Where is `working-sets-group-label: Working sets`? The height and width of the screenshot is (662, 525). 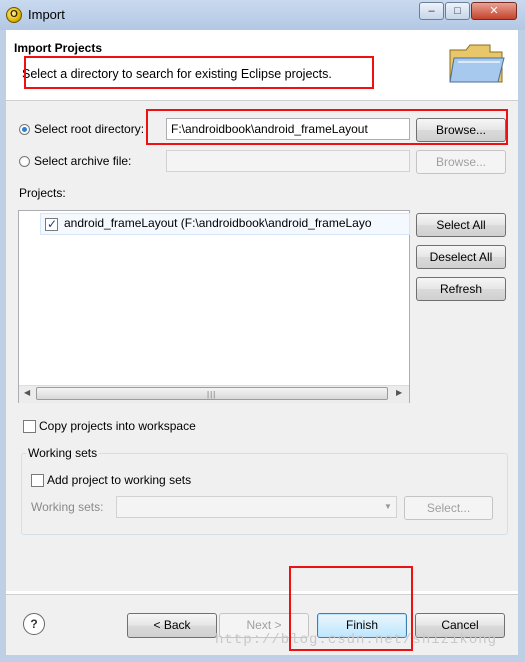 working-sets-group-label: Working sets is located at coordinates (63, 453).